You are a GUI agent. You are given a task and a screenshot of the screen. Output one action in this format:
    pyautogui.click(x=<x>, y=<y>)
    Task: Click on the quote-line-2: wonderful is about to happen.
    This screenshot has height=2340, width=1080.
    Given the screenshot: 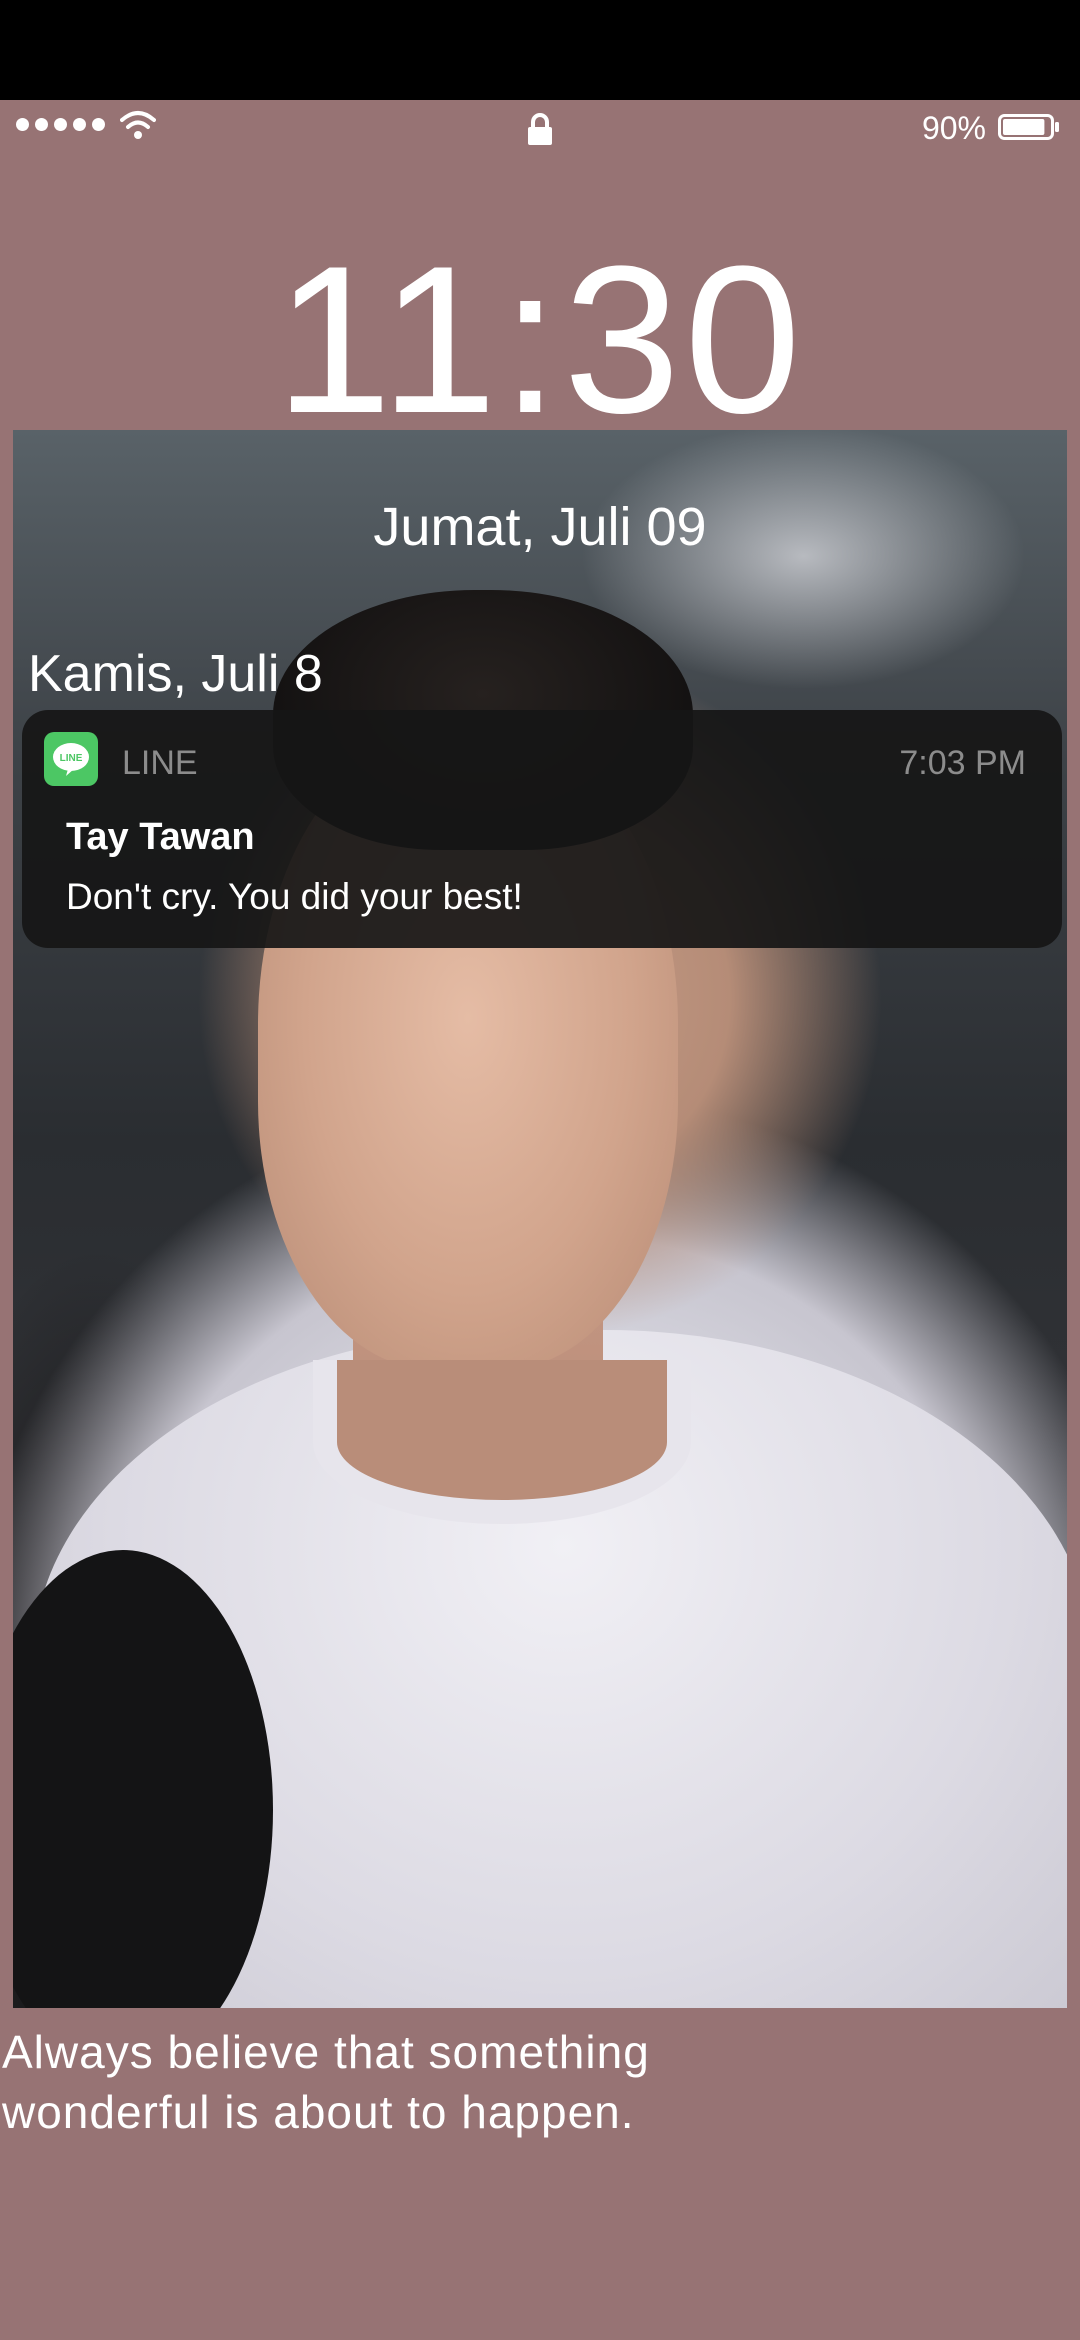 What is the action you would take?
    pyautogui.click(x=318, y=2112)
    